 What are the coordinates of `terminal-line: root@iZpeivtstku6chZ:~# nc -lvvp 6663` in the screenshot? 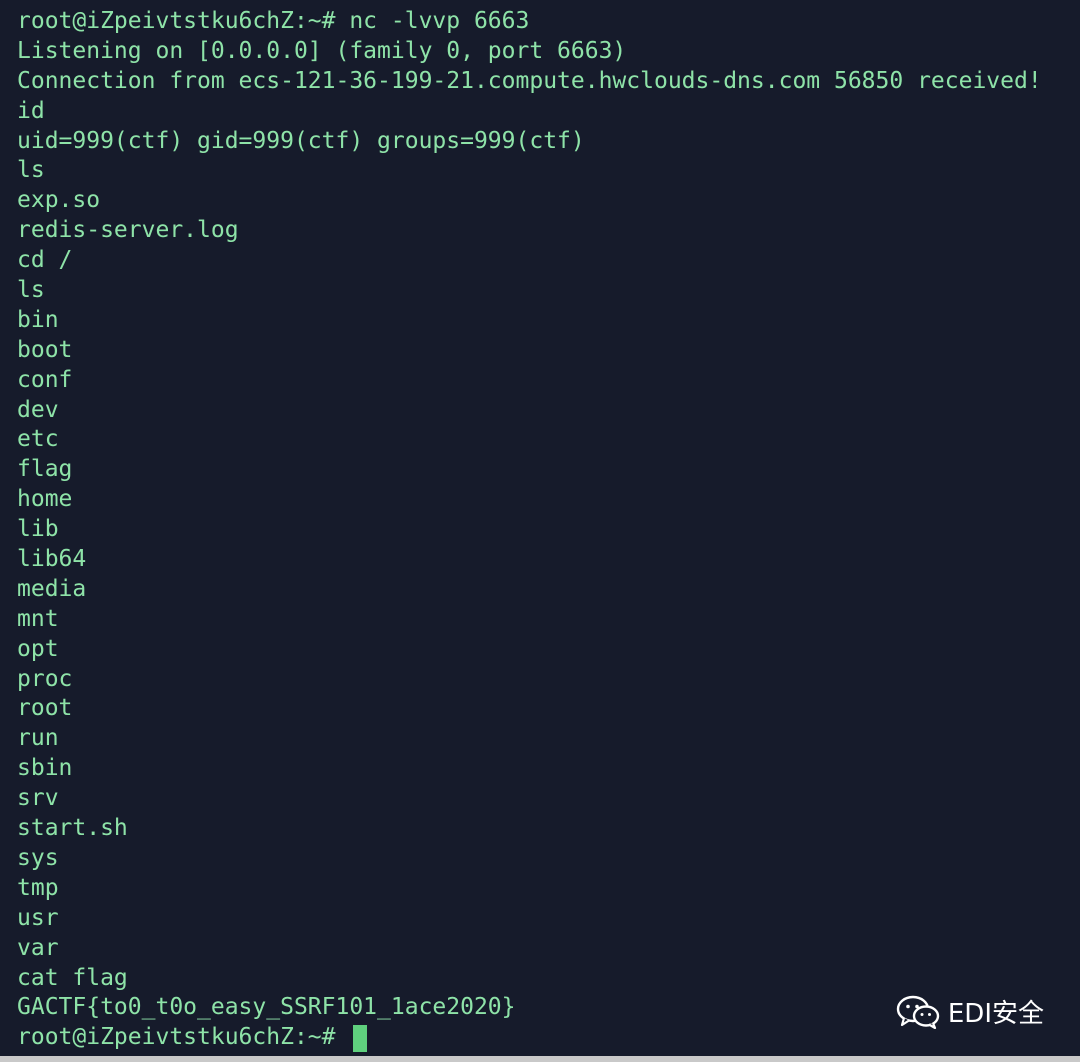 It's located at (273, 21).